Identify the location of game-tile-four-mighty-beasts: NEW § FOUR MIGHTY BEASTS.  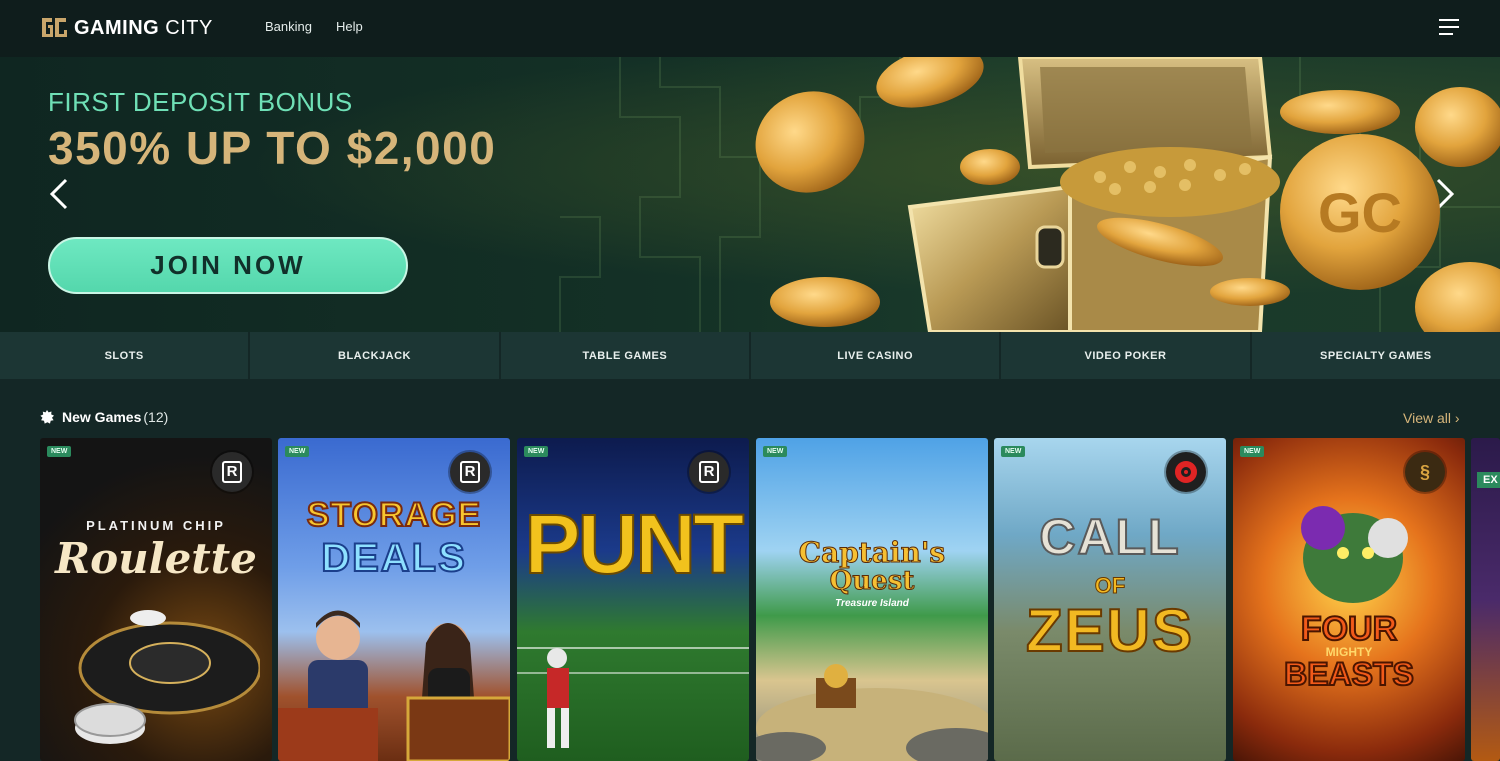
(1349, 599).